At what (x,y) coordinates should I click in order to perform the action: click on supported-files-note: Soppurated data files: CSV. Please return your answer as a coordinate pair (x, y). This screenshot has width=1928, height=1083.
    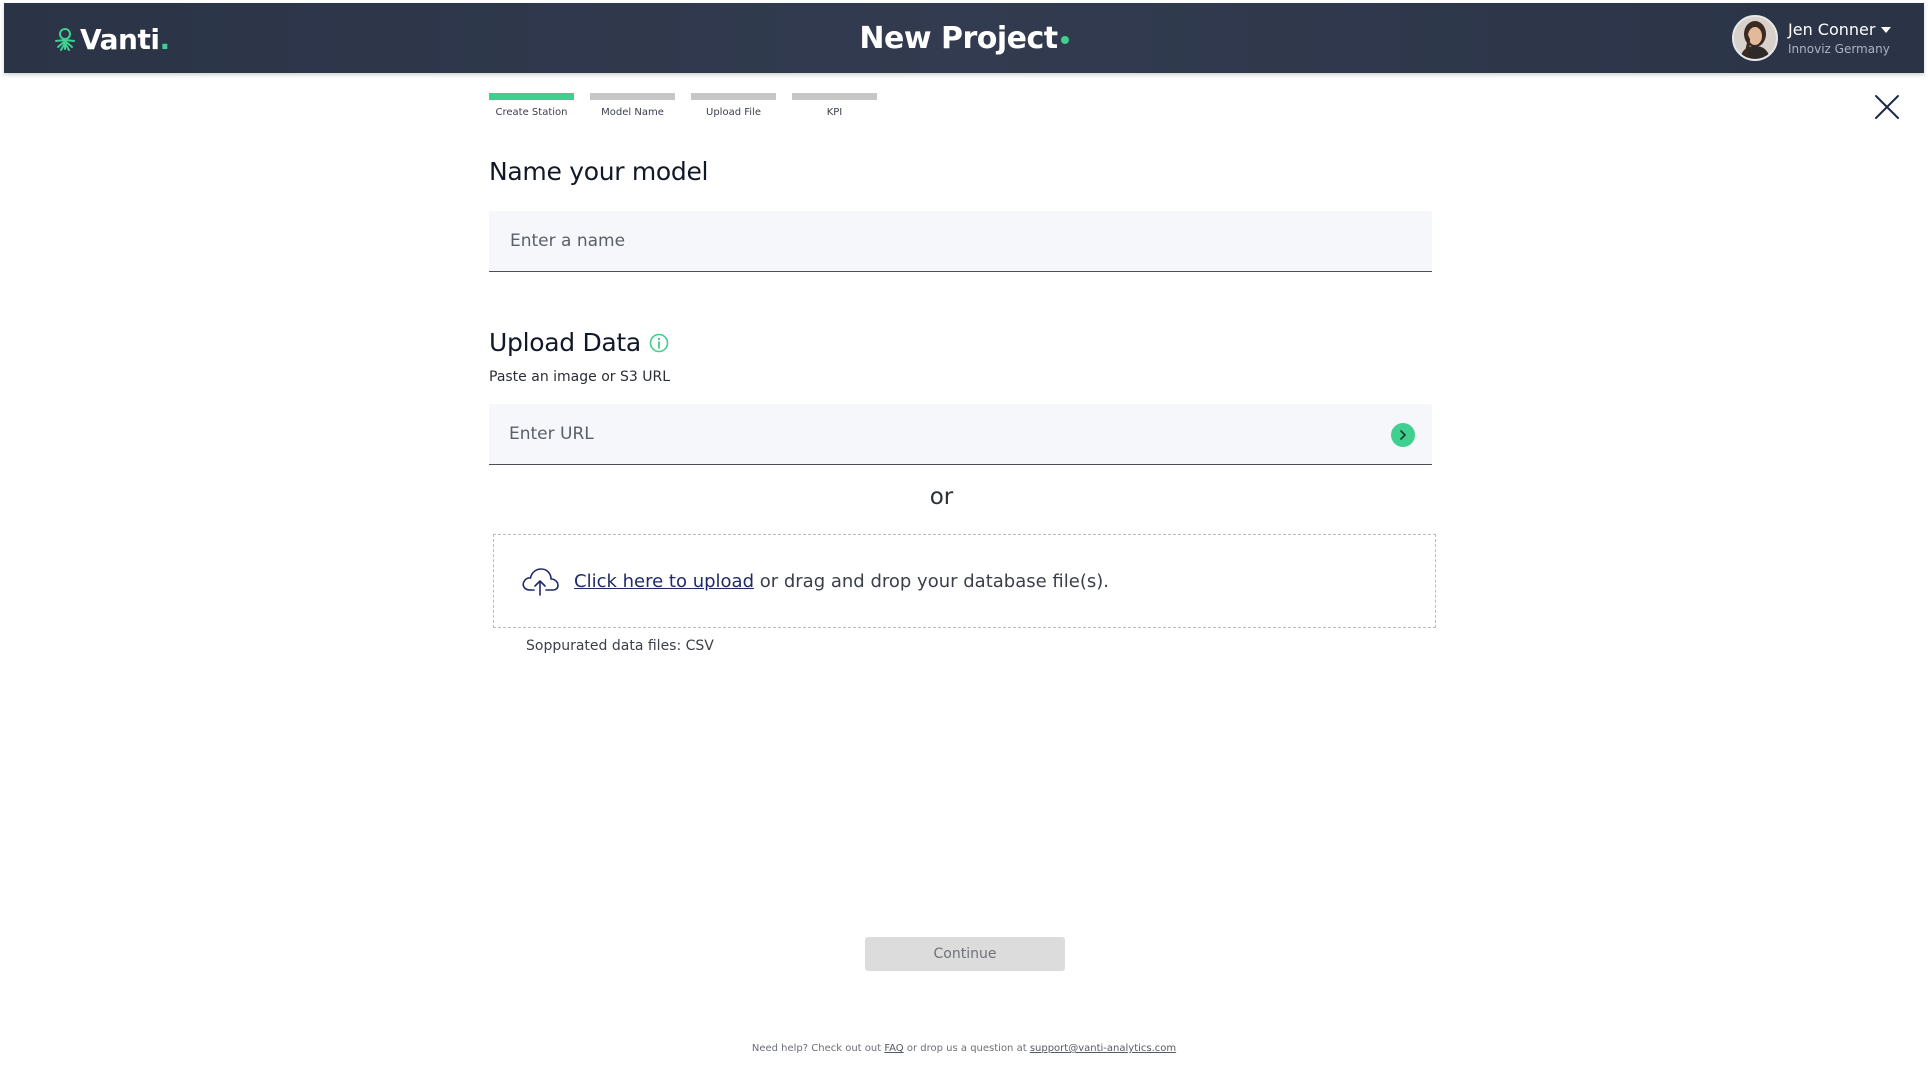
    Looking at the image, I should click on (620, 646).